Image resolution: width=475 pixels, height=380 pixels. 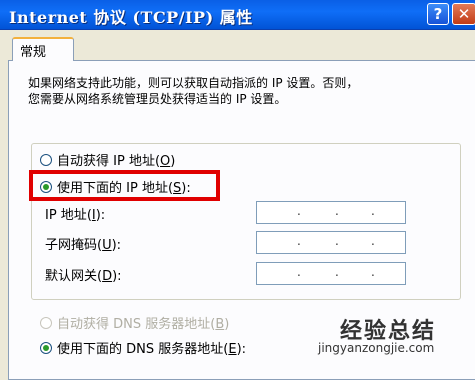 What do you see at coordinates (107, 276) in the screenshot?
I see `default-gateway-key: D` at bounding box center [107, 276].